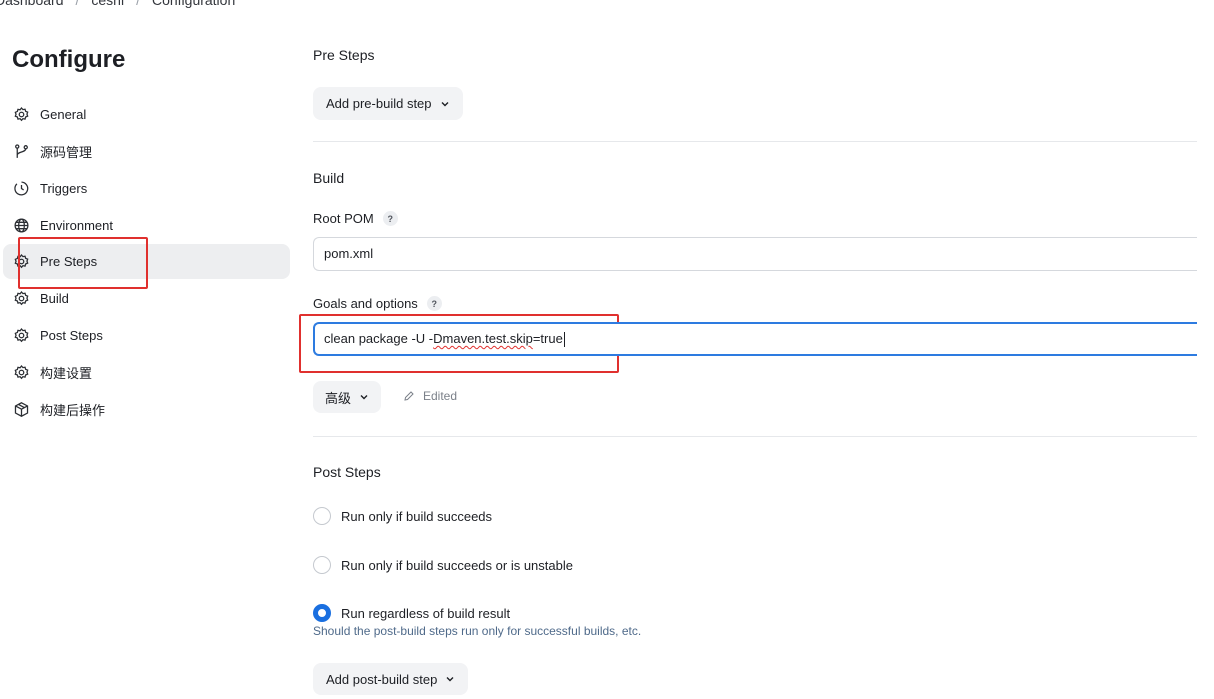 This screenshot has width=1214, height=699. Describe the element at coordinates (382, 679) in the screenshot. I see `add-post-build-step-label: Add post-build step` at that location.